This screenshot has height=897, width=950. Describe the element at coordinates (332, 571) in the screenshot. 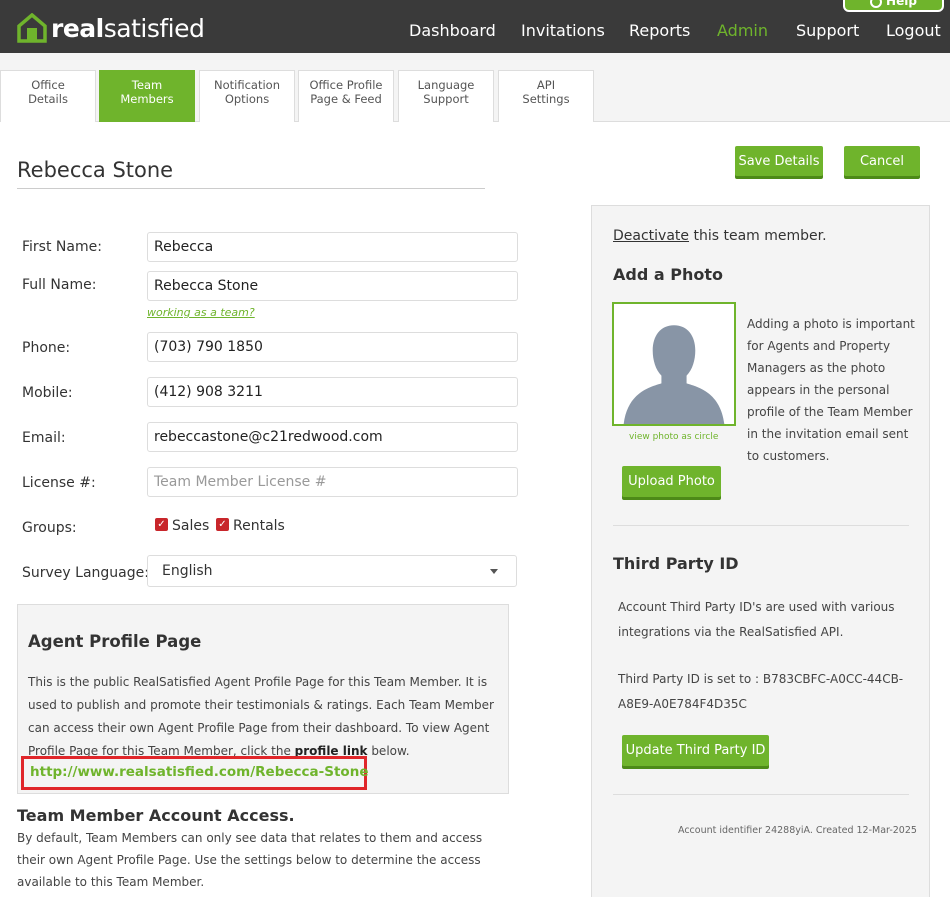

I see `survey-language-select: English` at that location.